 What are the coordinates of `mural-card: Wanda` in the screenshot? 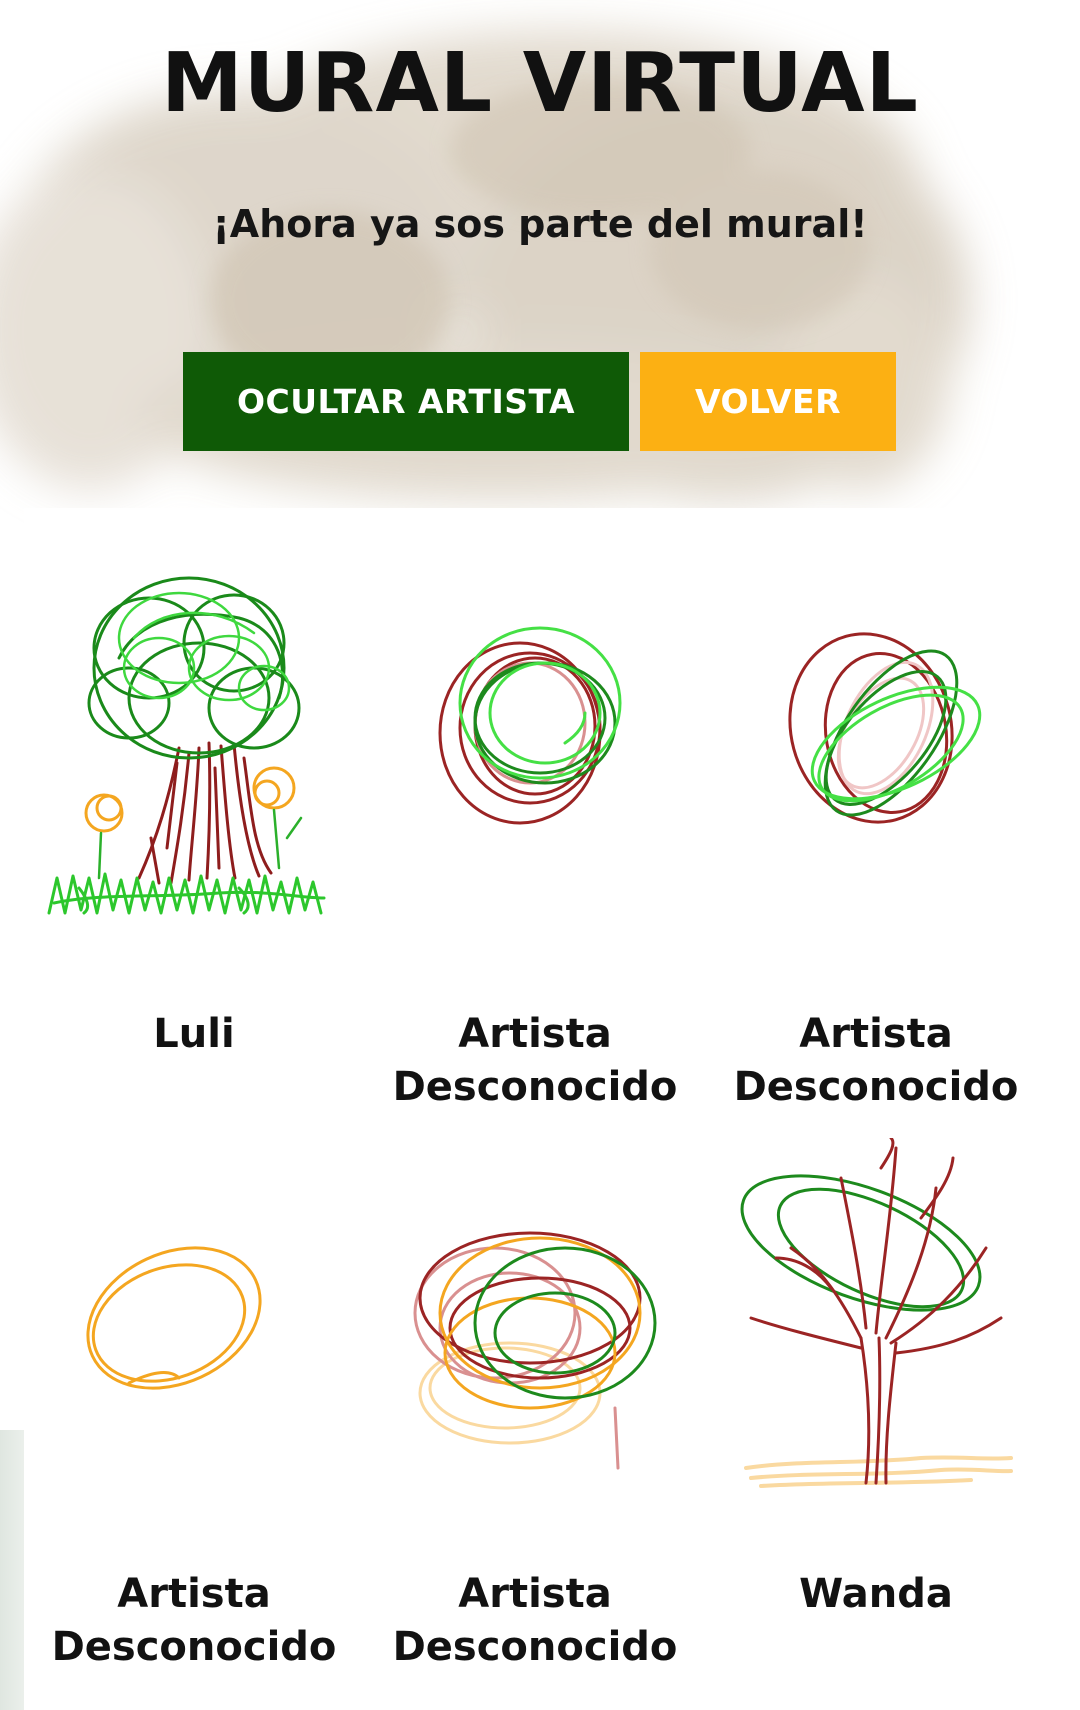 It's located at (876, 1377).